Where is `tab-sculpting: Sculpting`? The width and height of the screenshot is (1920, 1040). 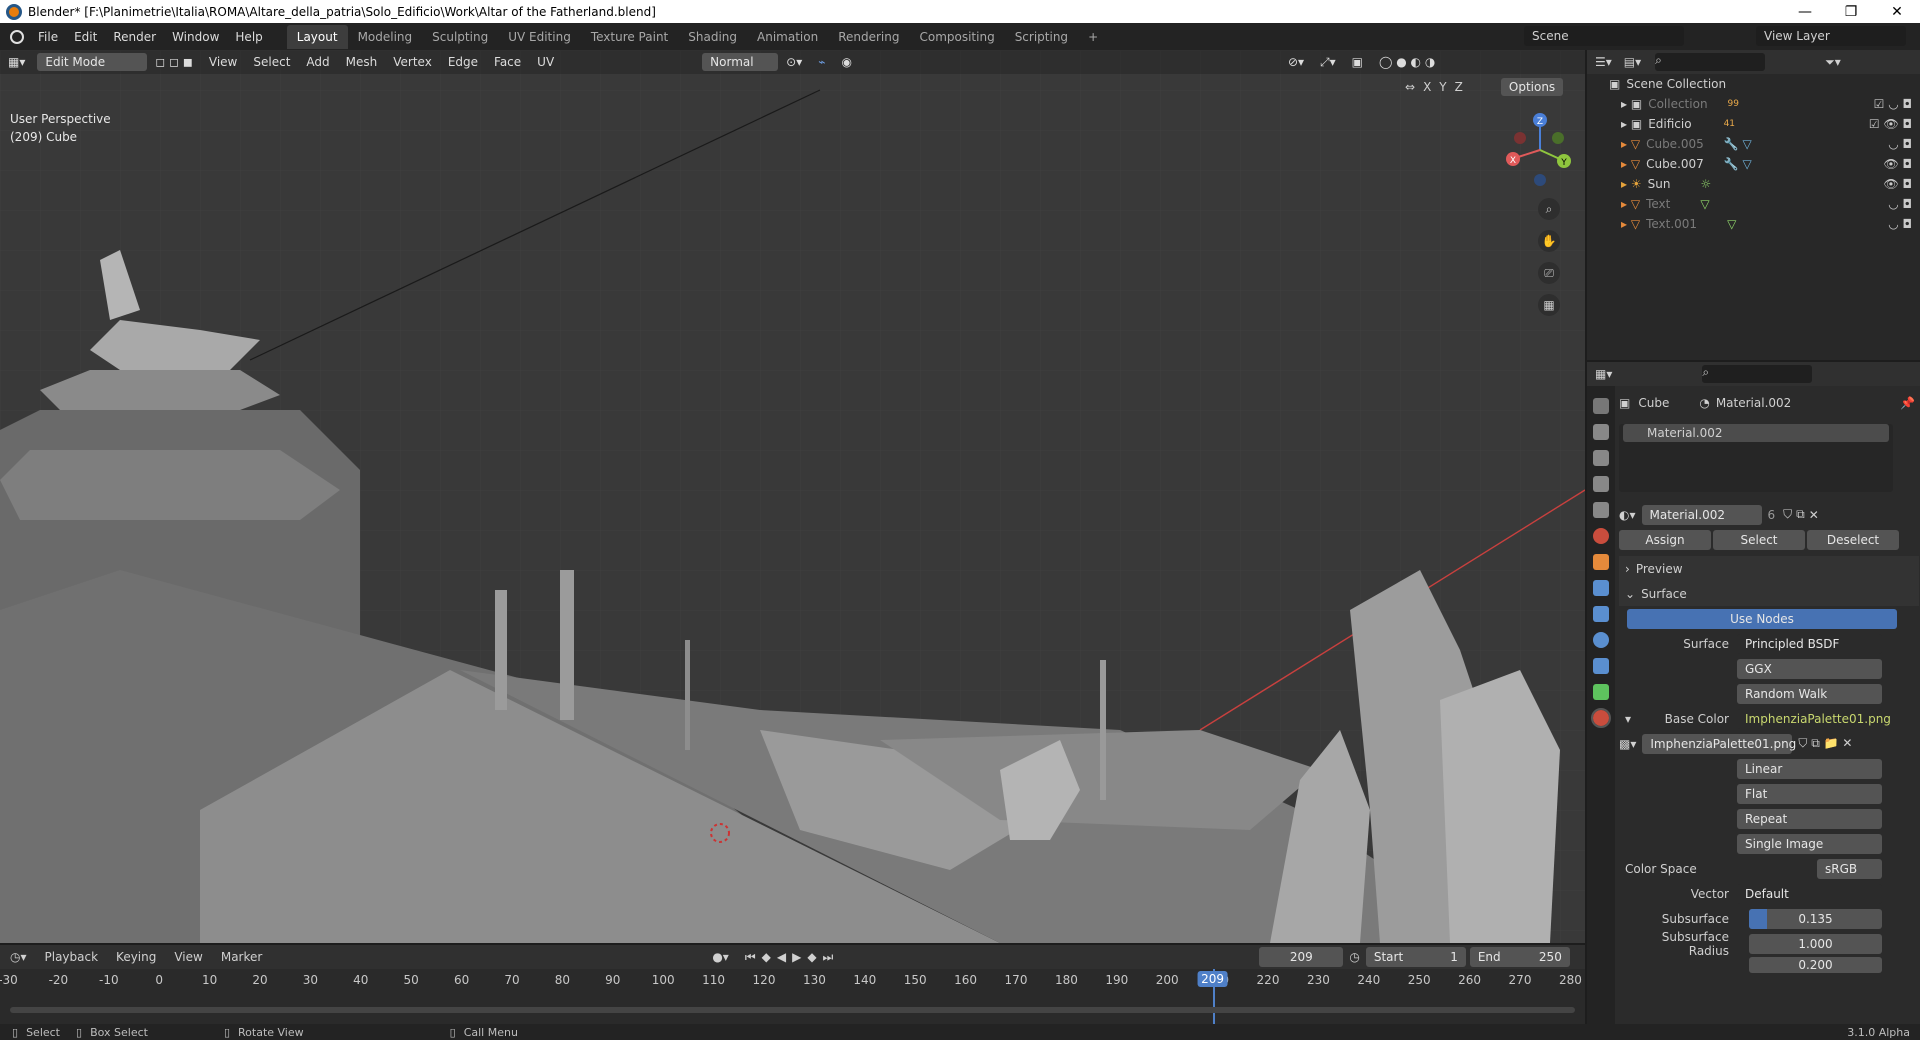 tab-sculpting: Sculpting is located at coordinates (460, 37).